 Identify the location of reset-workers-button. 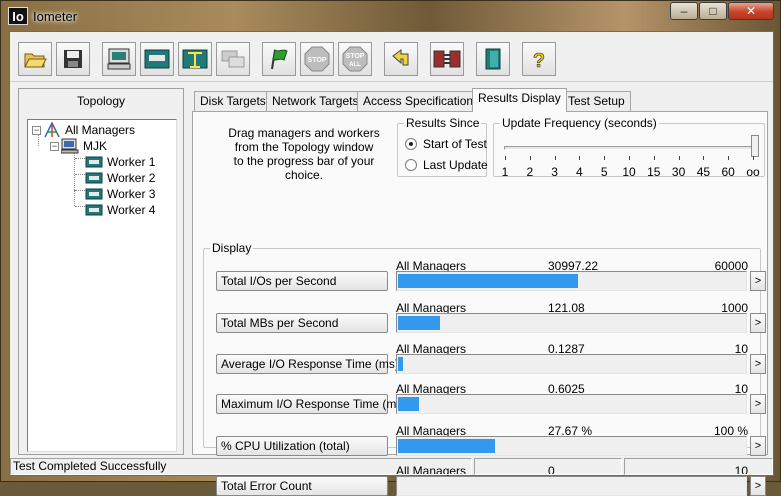
(401, 59).